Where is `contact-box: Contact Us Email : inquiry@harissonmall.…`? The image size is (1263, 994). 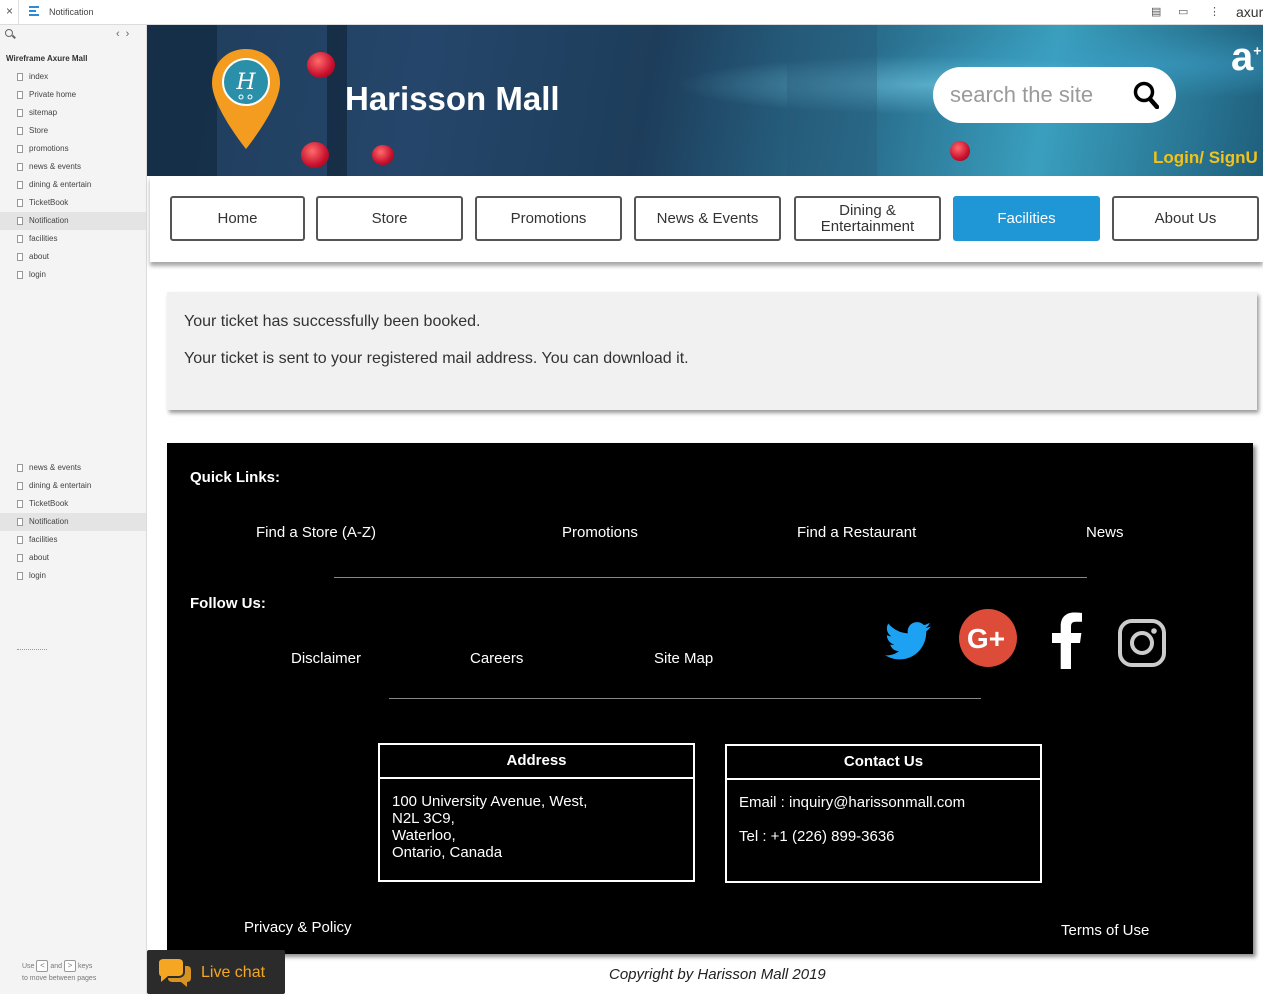 contact-box: Contact Us Email : inquiry@harissonmall.… is located at coordinates (883, 813).